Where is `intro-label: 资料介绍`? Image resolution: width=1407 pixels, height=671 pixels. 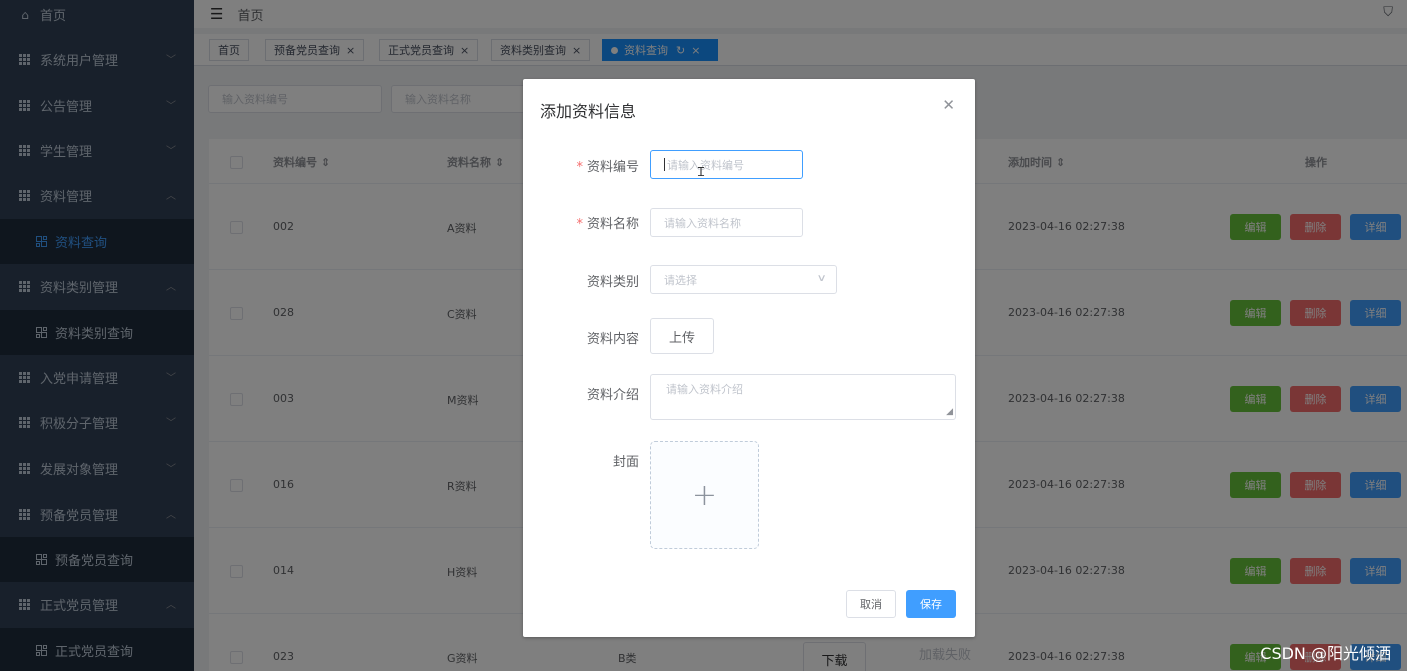 intro-label: 资料介绍 is located at coordinates (612, 395).